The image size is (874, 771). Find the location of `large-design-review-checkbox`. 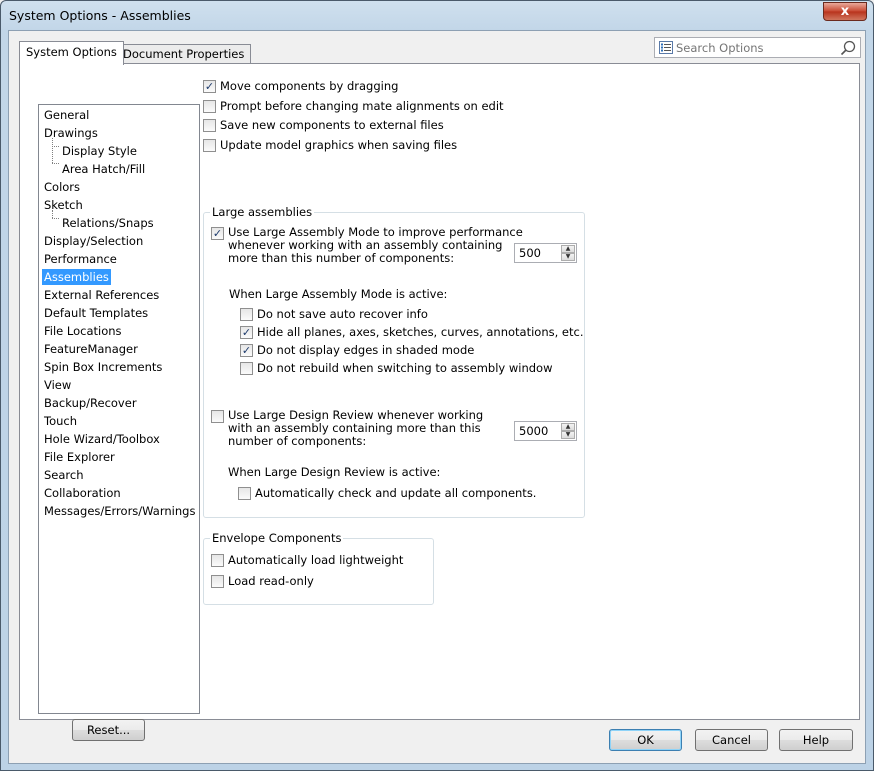

large-design-review-checkbox is located at coordinates (217, 416).